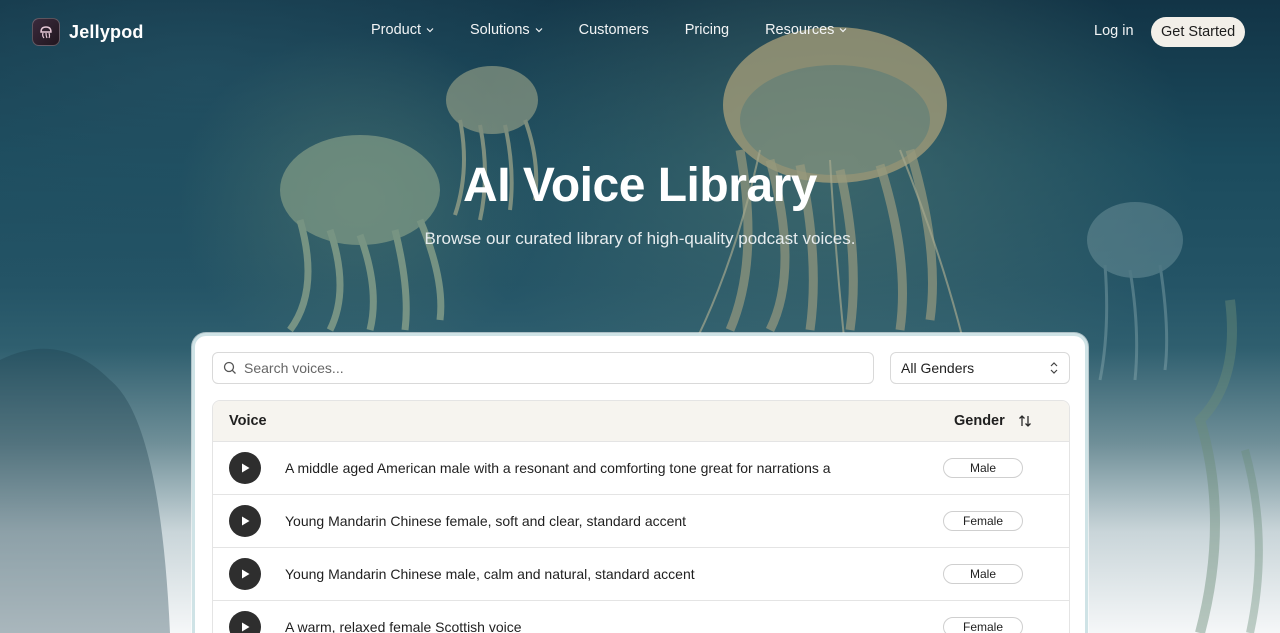 Image resolution: width=1280 pixels, height=633 pixels. I want to click on brand-name: Jellypod, so click(106, 31).